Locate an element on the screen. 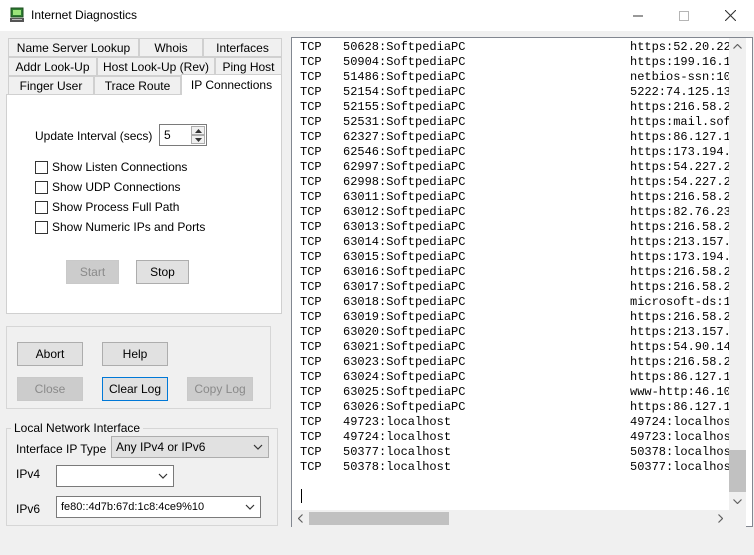 This screenshot has width=754, height=555. tab-addr-lookup: Addr Look-Up is located at coordinates (52, 66).